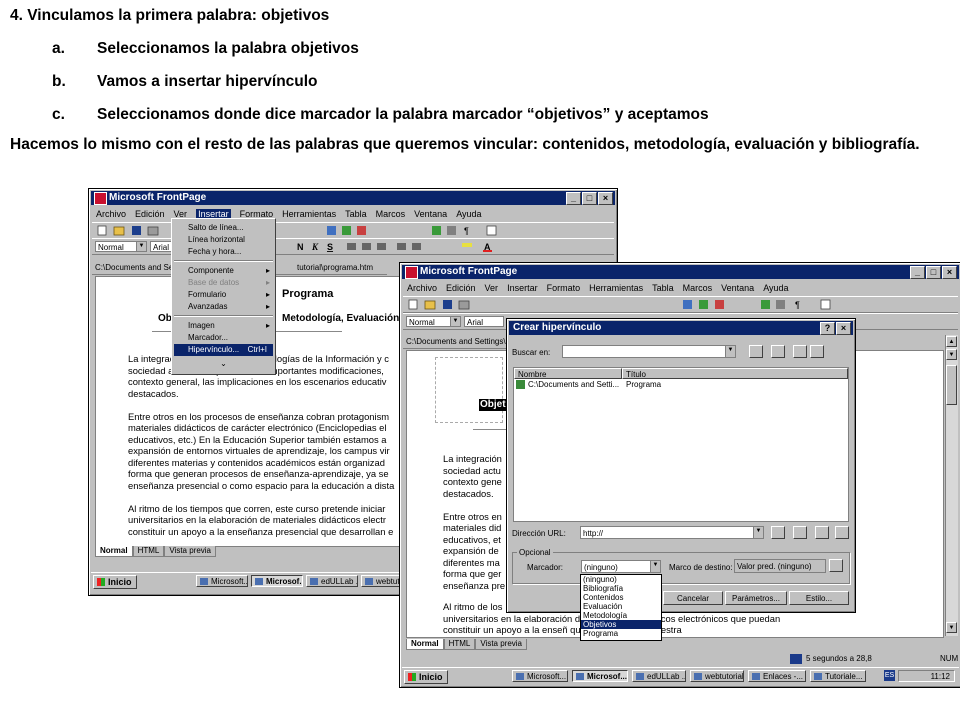 The height and width of the screenshot is (720, 960). I want to click on list-item: Bibliografía, so click(621, 588).